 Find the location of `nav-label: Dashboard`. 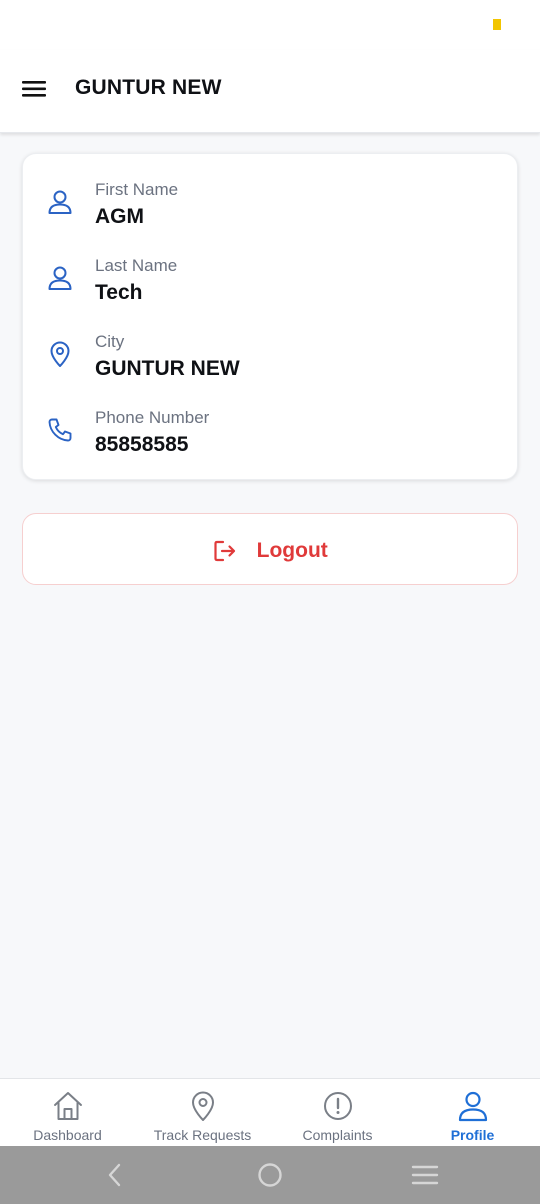

nav-label: Dashboard is located at coordinates (67, 1135).